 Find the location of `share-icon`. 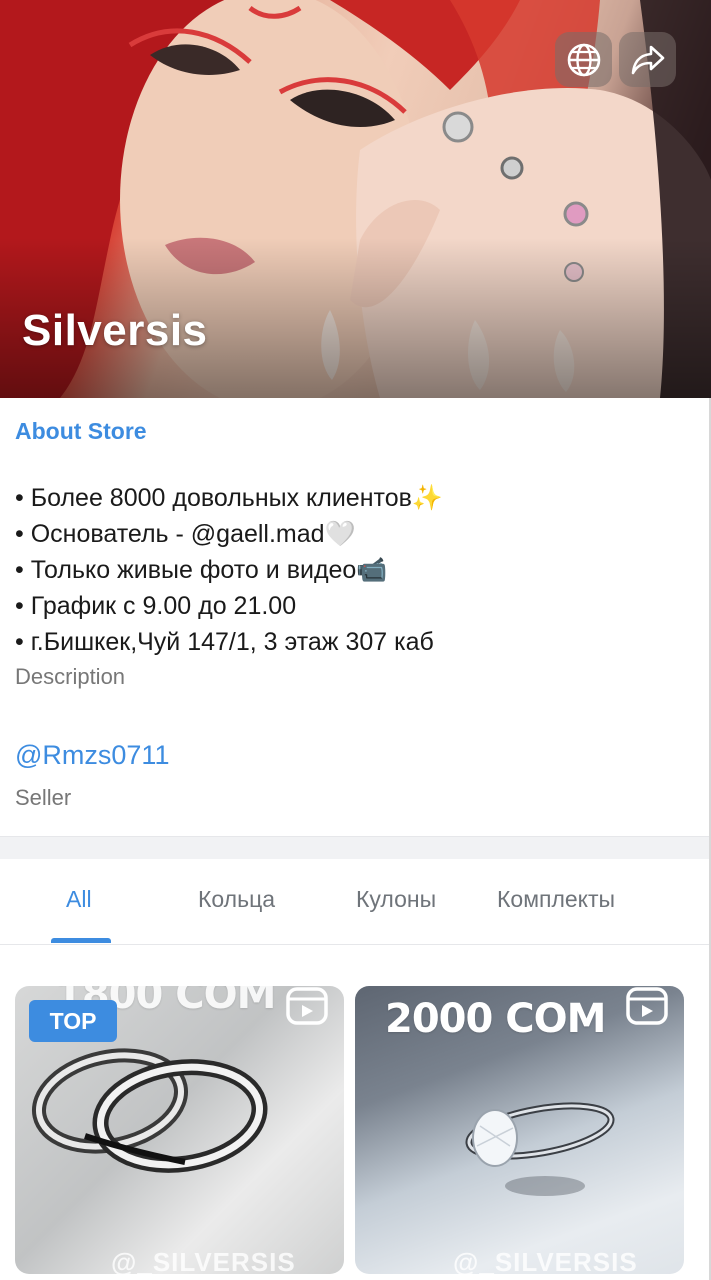

share-icon is located at coordinates (647, 59).